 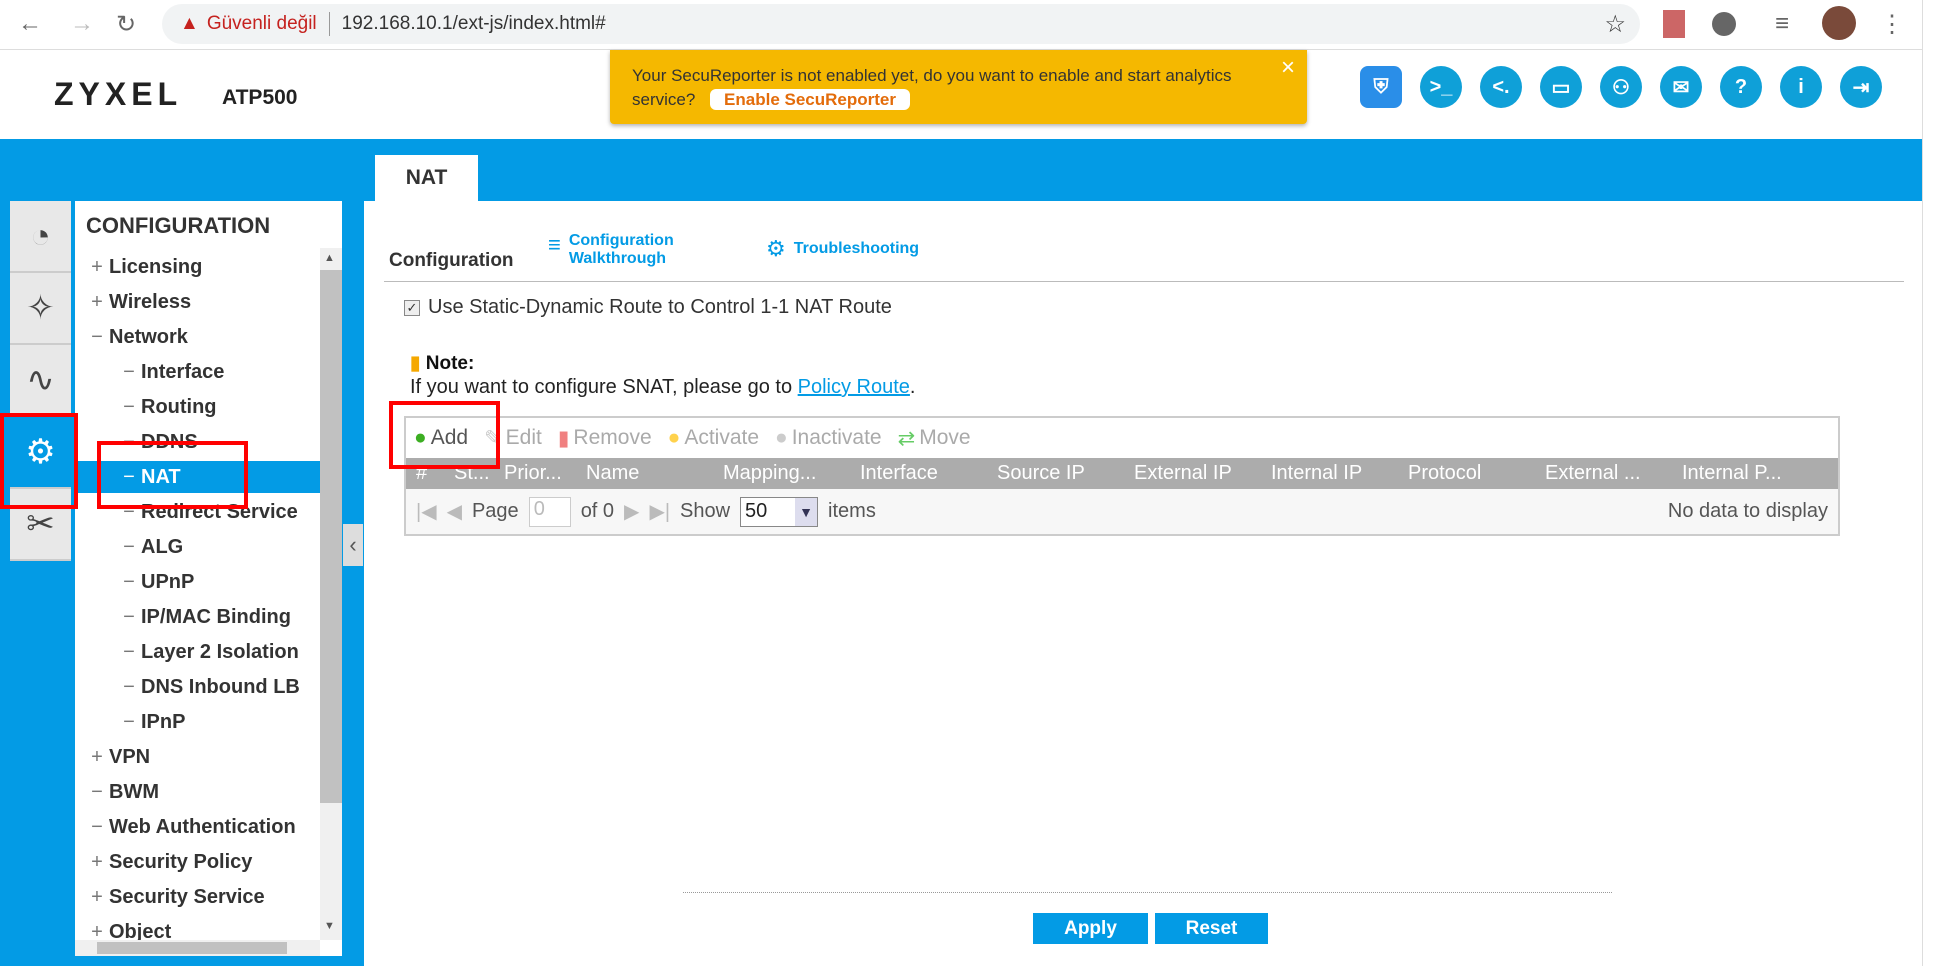 What do you see at coordinates (451, 260) in the screenshot?
I see `section-title: Configuration` at bounding box center [451, 260].